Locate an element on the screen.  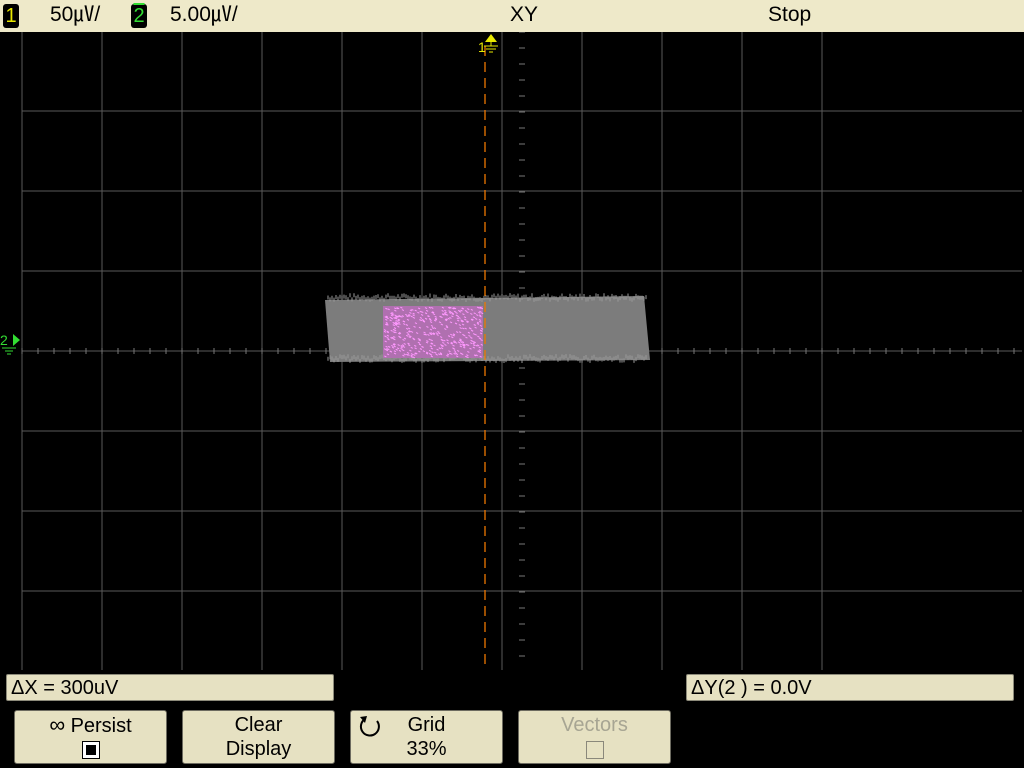
xy-trace-persist is located at coordinates (487, 328).